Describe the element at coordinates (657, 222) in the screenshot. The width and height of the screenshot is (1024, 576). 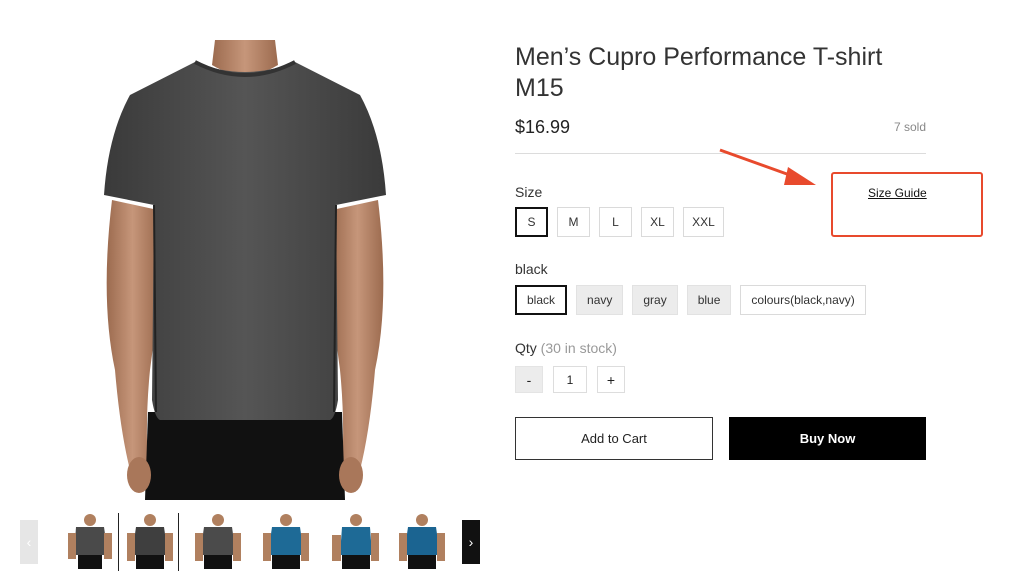
I see `size-option-xl: XL` at that location.